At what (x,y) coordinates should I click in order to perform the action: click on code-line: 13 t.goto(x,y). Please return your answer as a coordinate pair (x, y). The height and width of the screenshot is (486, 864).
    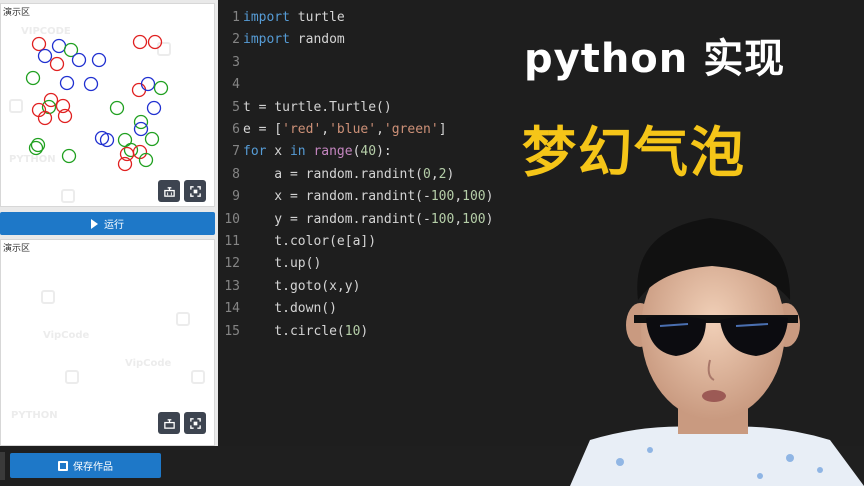
    Looking at the image, I should click on (290, 287).